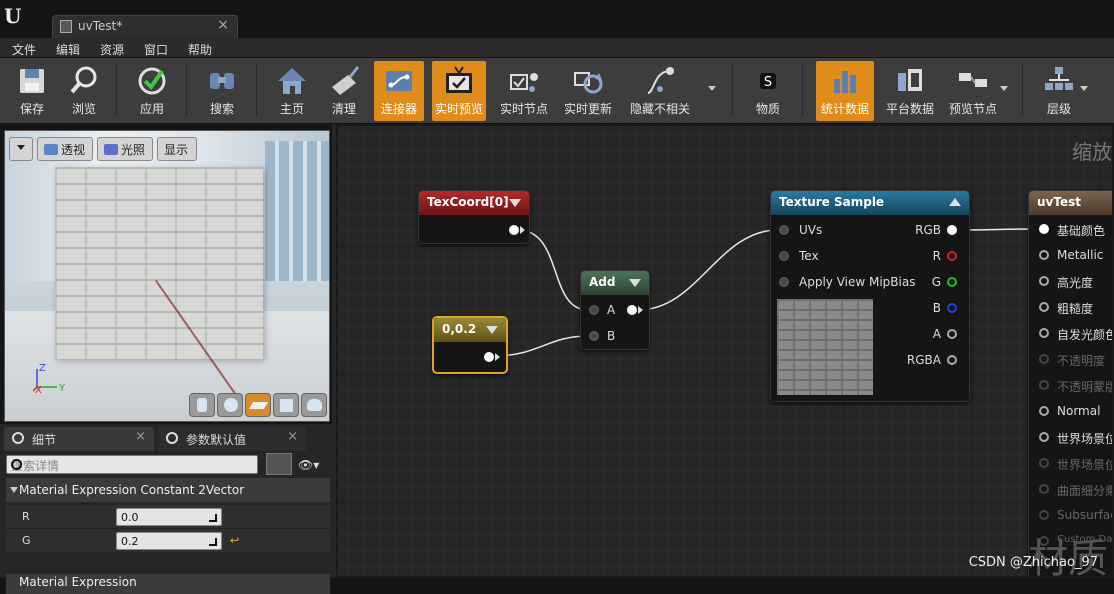 The height and width of the screenshot is (594, 1114). What do you see at coordinates (973, 91) in the screenshot?
I see `preview-node-button: 预览节点` at bounding box center [973, 91].